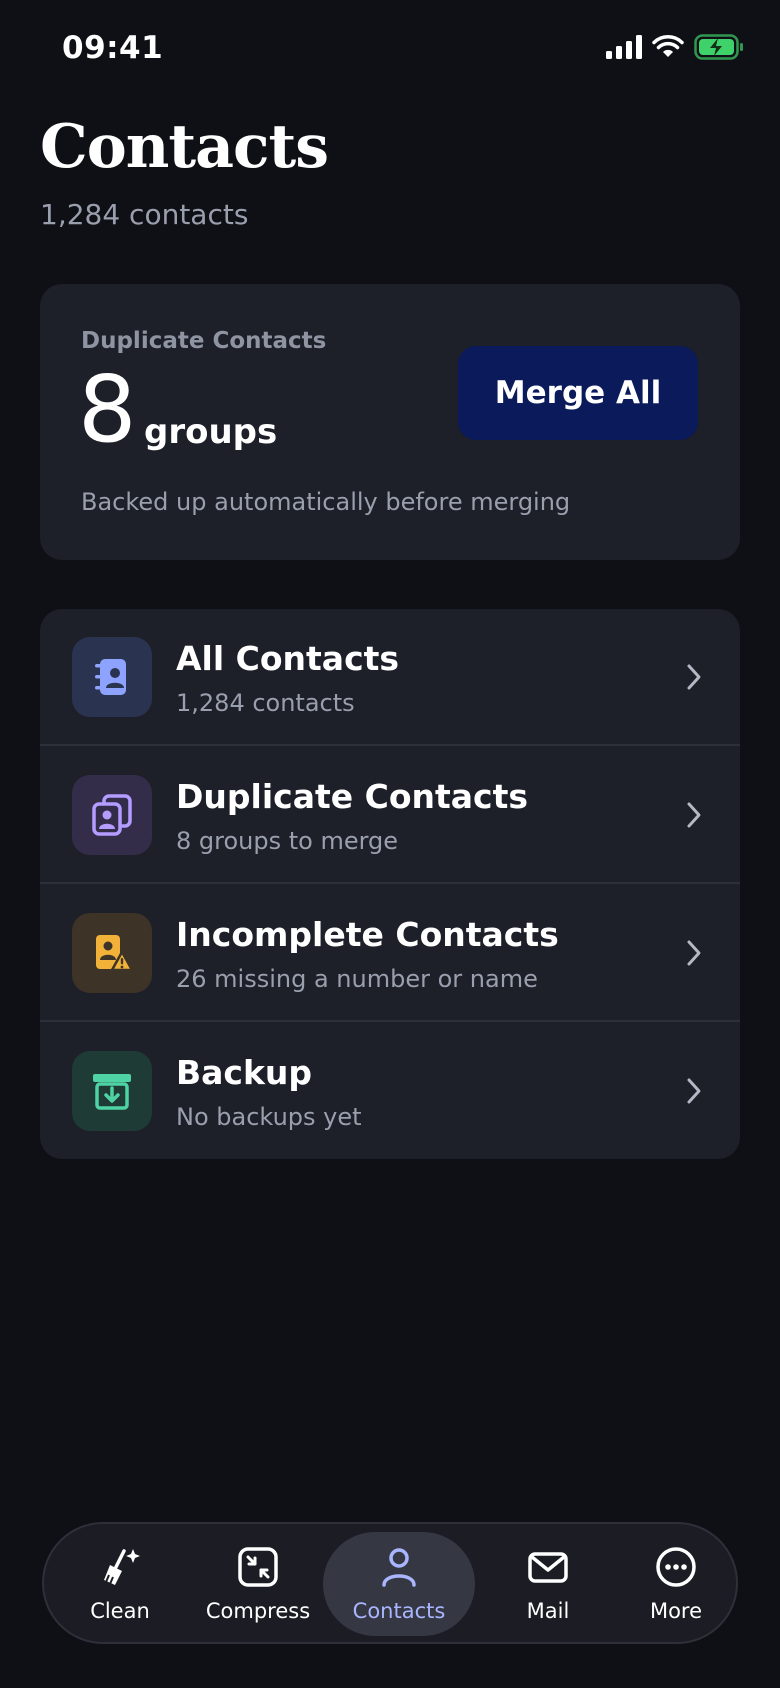  Describe the element at coordinates (719, 49) in the screenshot. I see `battery-charging-icon` at that location.